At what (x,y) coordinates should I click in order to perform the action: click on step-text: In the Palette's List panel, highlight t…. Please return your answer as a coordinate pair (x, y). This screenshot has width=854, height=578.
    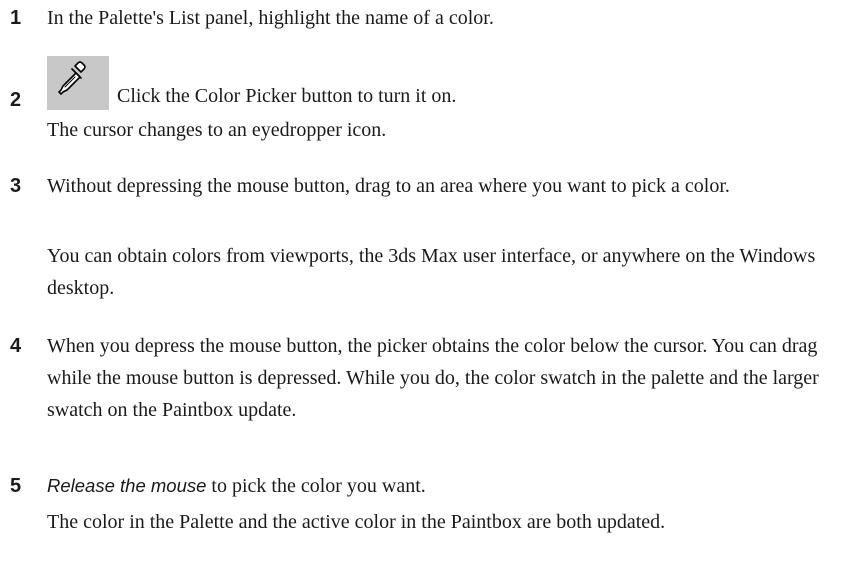
    Looking at the image, I should click on (270, 18).